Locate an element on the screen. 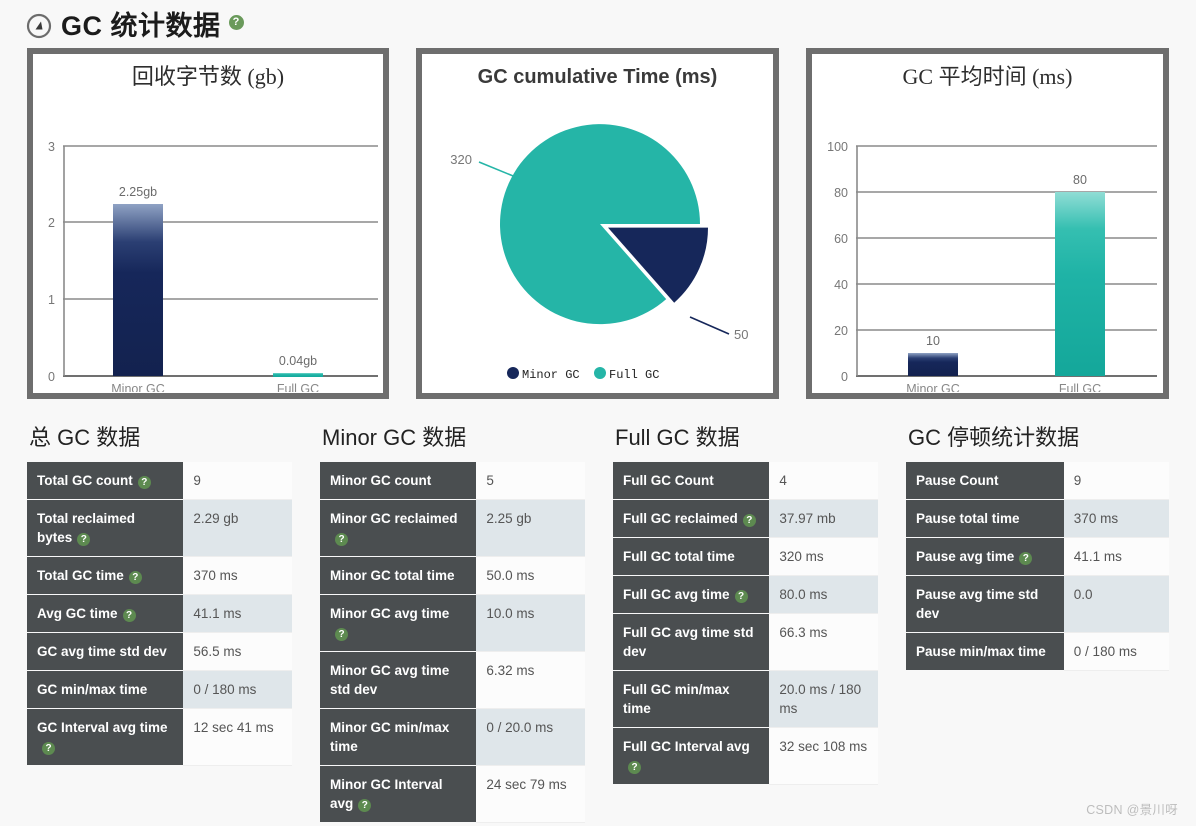 Image resolution: width=1196 pixels, height=826 pixels. row-value: 41.1 ms is located at coordinates (237, 613).